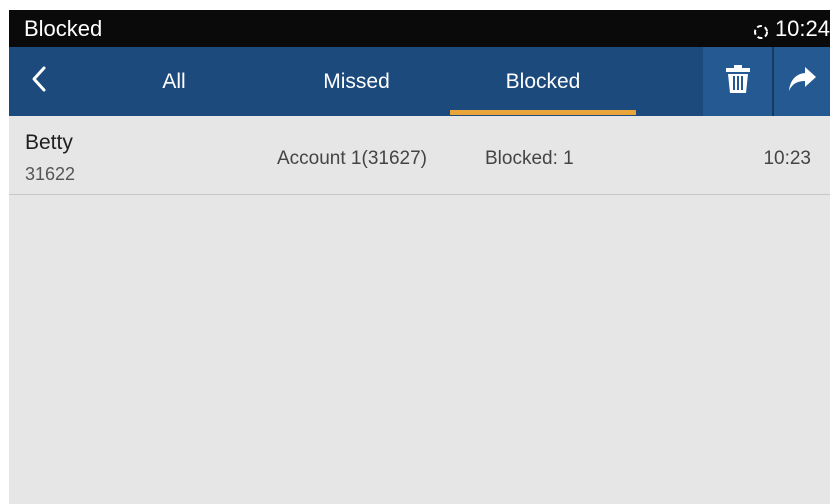  I want to click on status-indicators: 10:24, so click(791, 29).